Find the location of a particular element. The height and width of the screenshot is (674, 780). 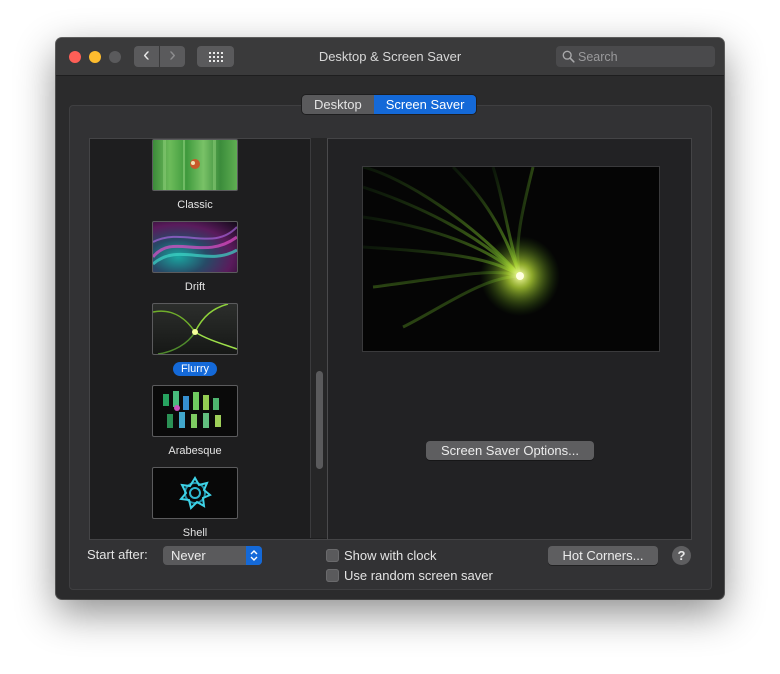

title-bar: ‹ › Desktop & Screen Saver is located at coordinates (390, 57).